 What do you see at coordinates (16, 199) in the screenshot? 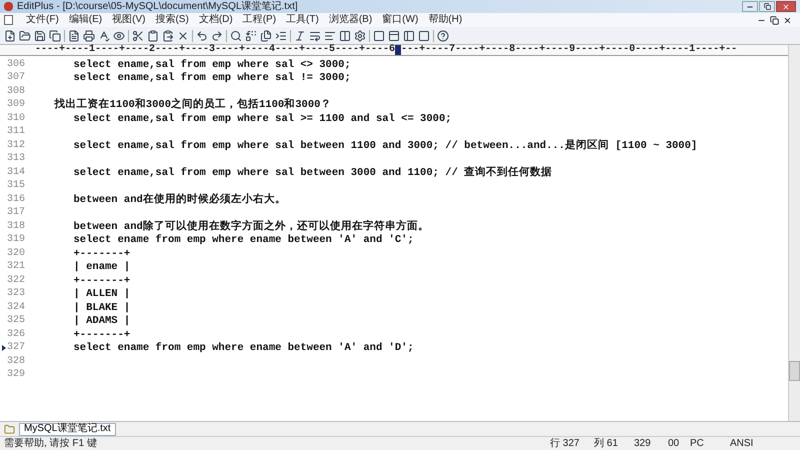
I see `line-number: 316` at bounding box center [16, 199].